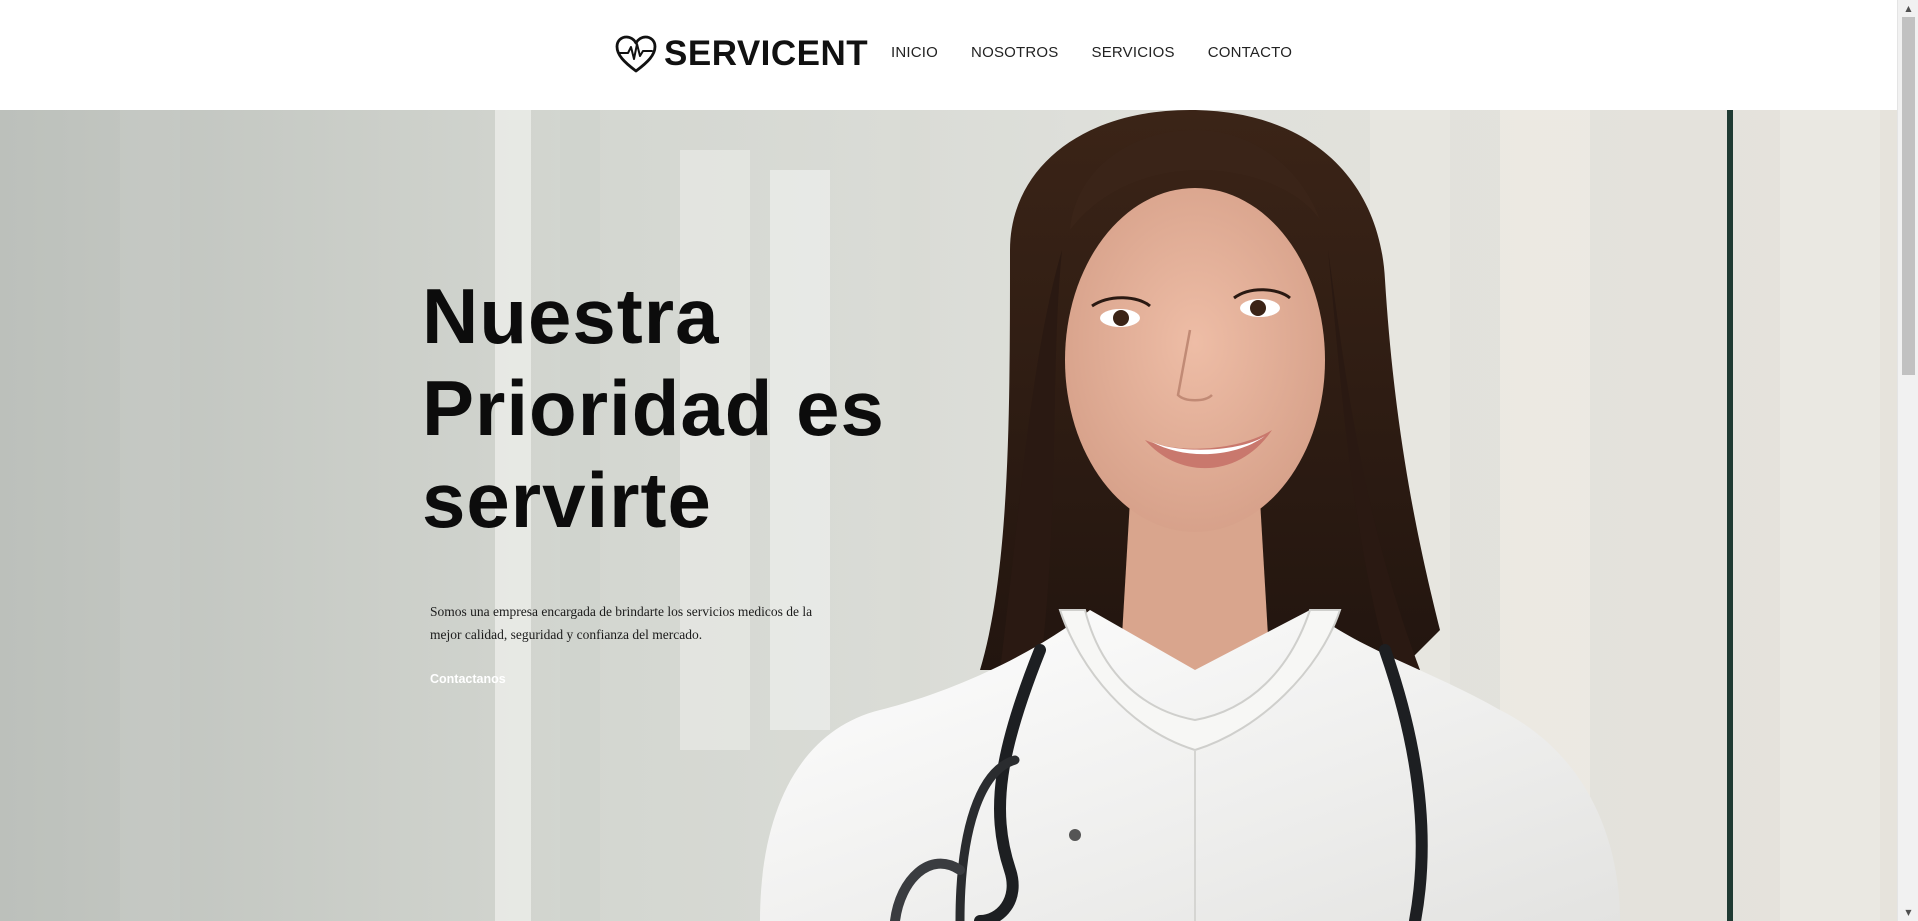 The width and height of the screenshot is (1918, 921). What do you see at coordinates (636, 54) in the screenshot?
I see `heart-pulse-icon` at bounding box center [636, 54].